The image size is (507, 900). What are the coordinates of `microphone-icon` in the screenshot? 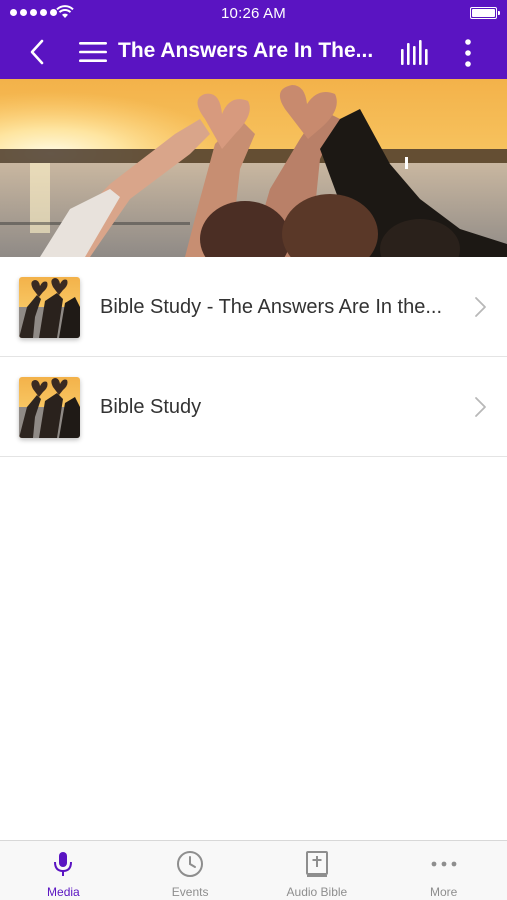 It's located at (63, 864).